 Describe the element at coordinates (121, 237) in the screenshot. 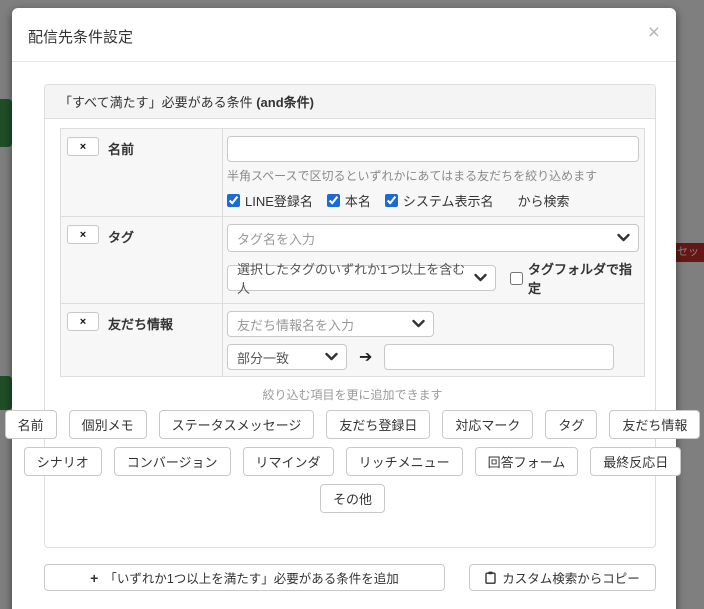

I see `condition-label: タグ` at that location.